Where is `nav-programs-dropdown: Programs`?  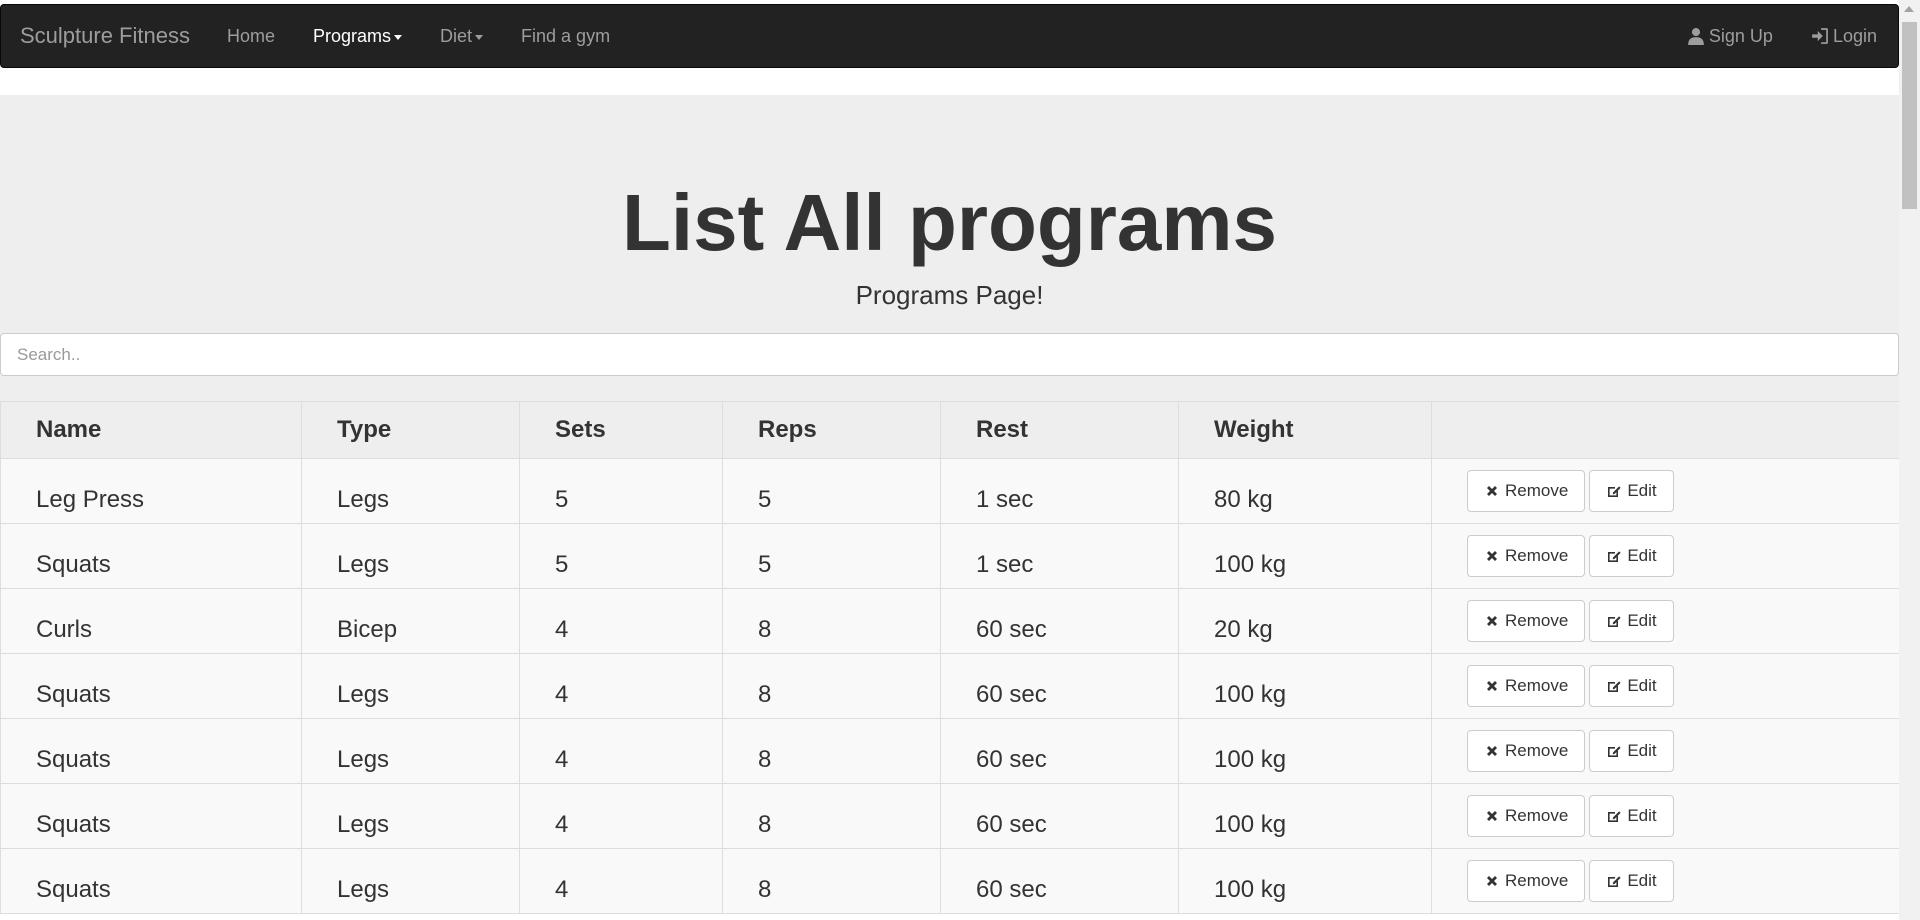 nav-programs-dropdown: Programs is located at coordinates (357, 36).